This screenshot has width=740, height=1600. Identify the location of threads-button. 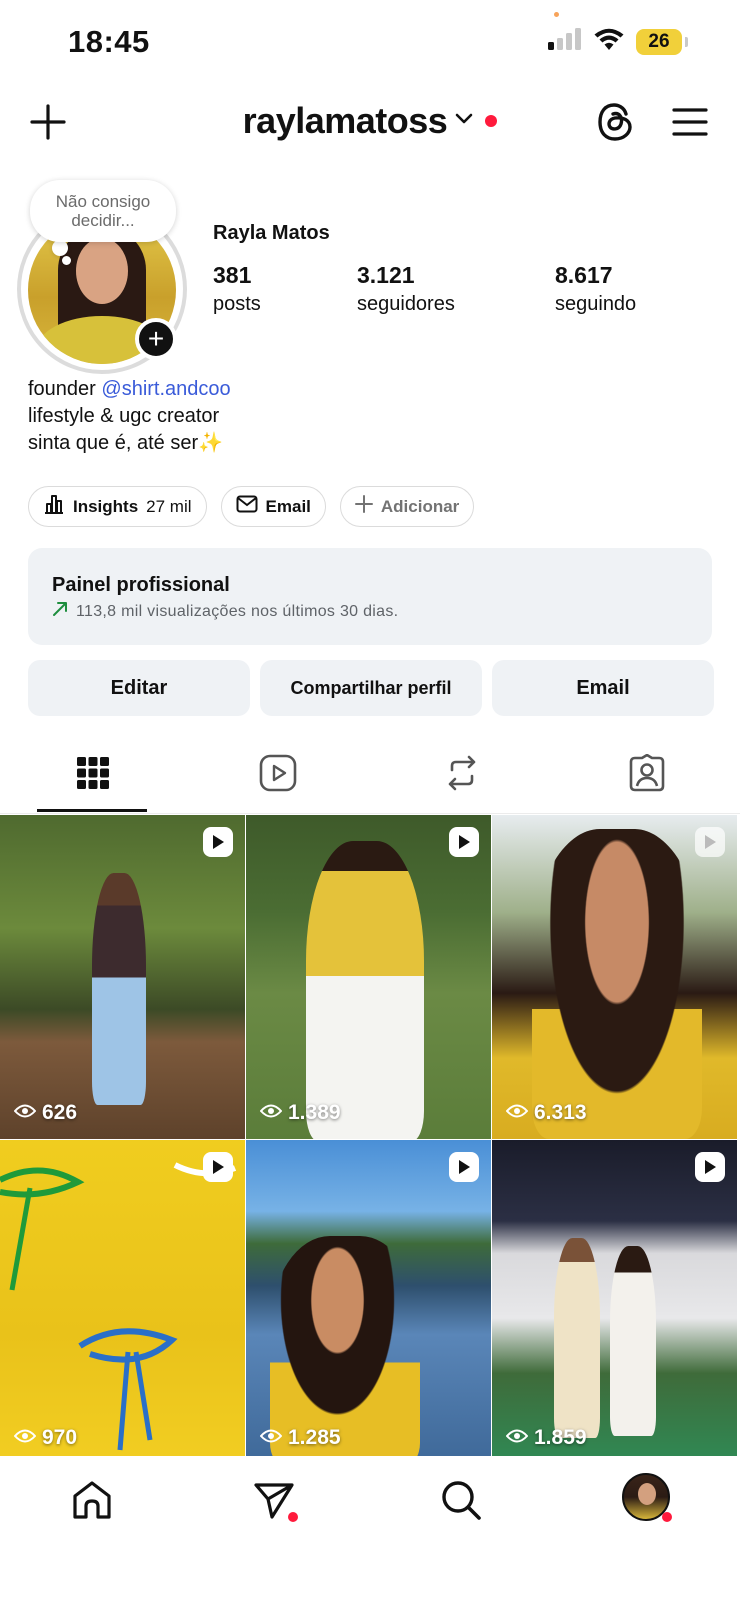
(616, 124).